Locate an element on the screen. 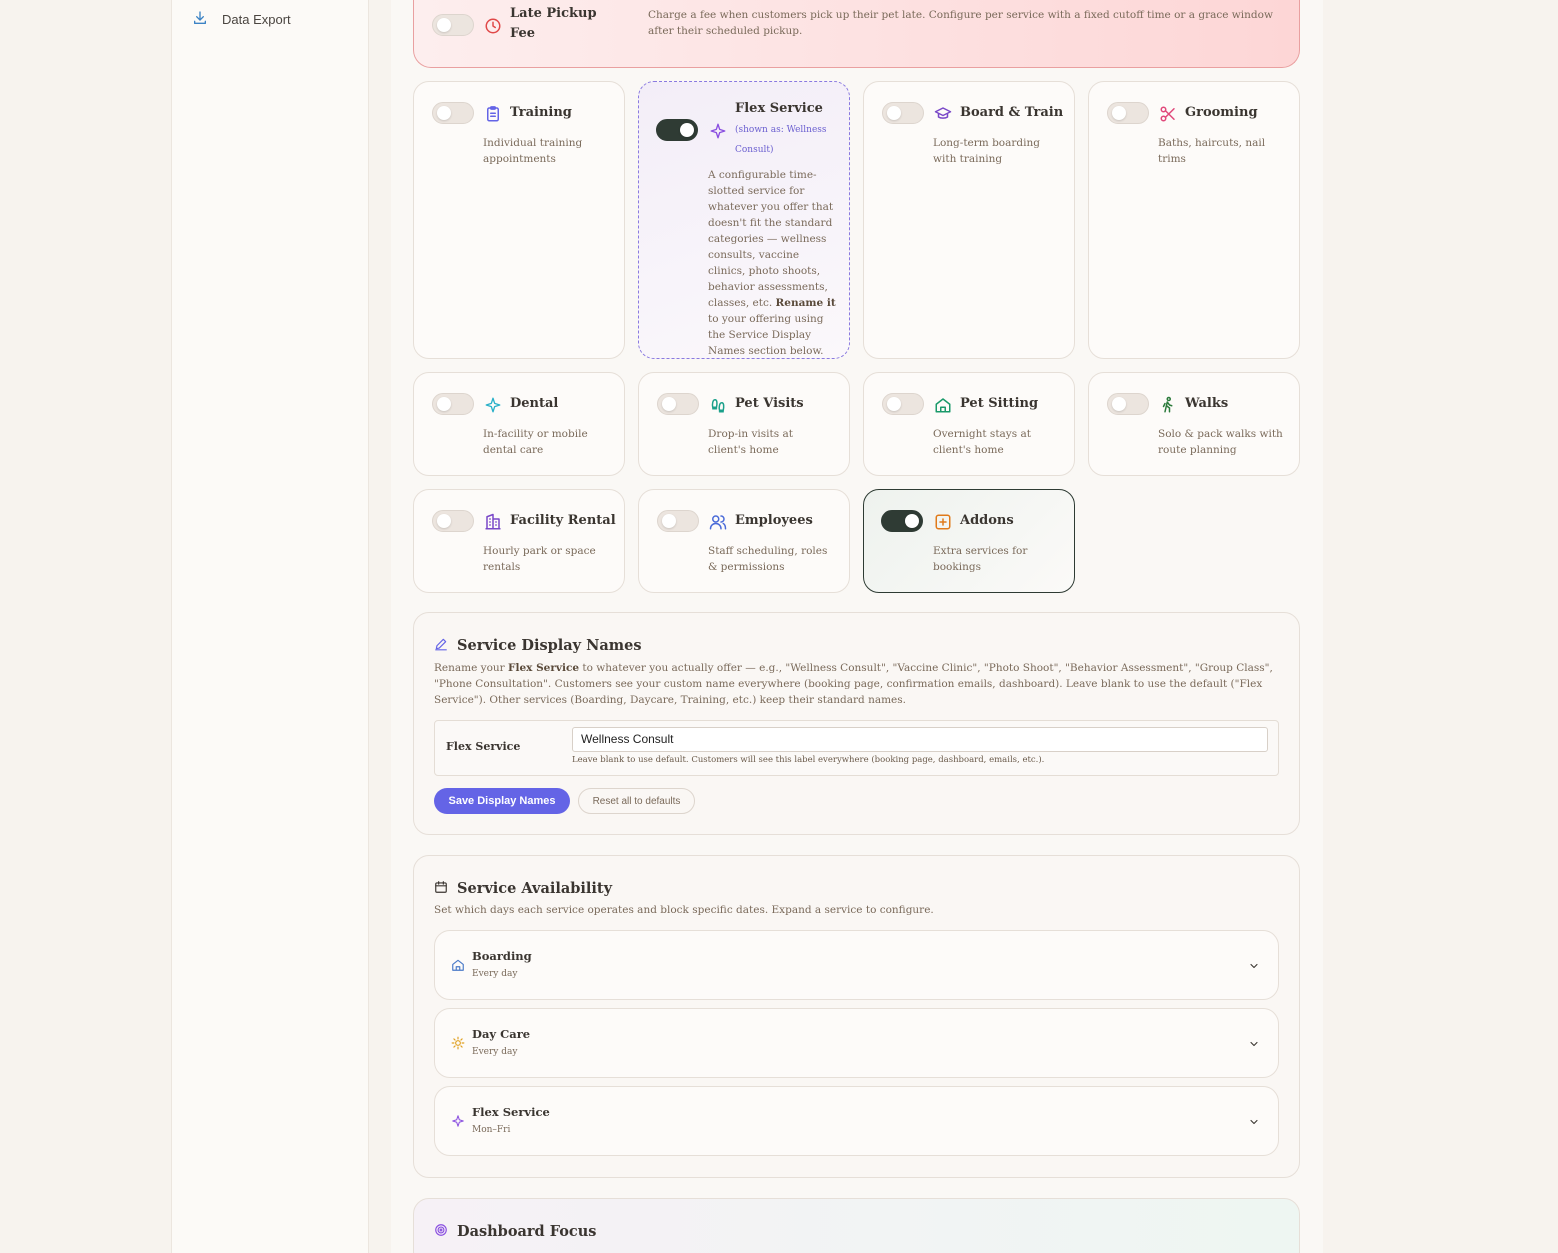 The image size is (1558, 1253). clipboard-icon is located at coordinates (493, 114).